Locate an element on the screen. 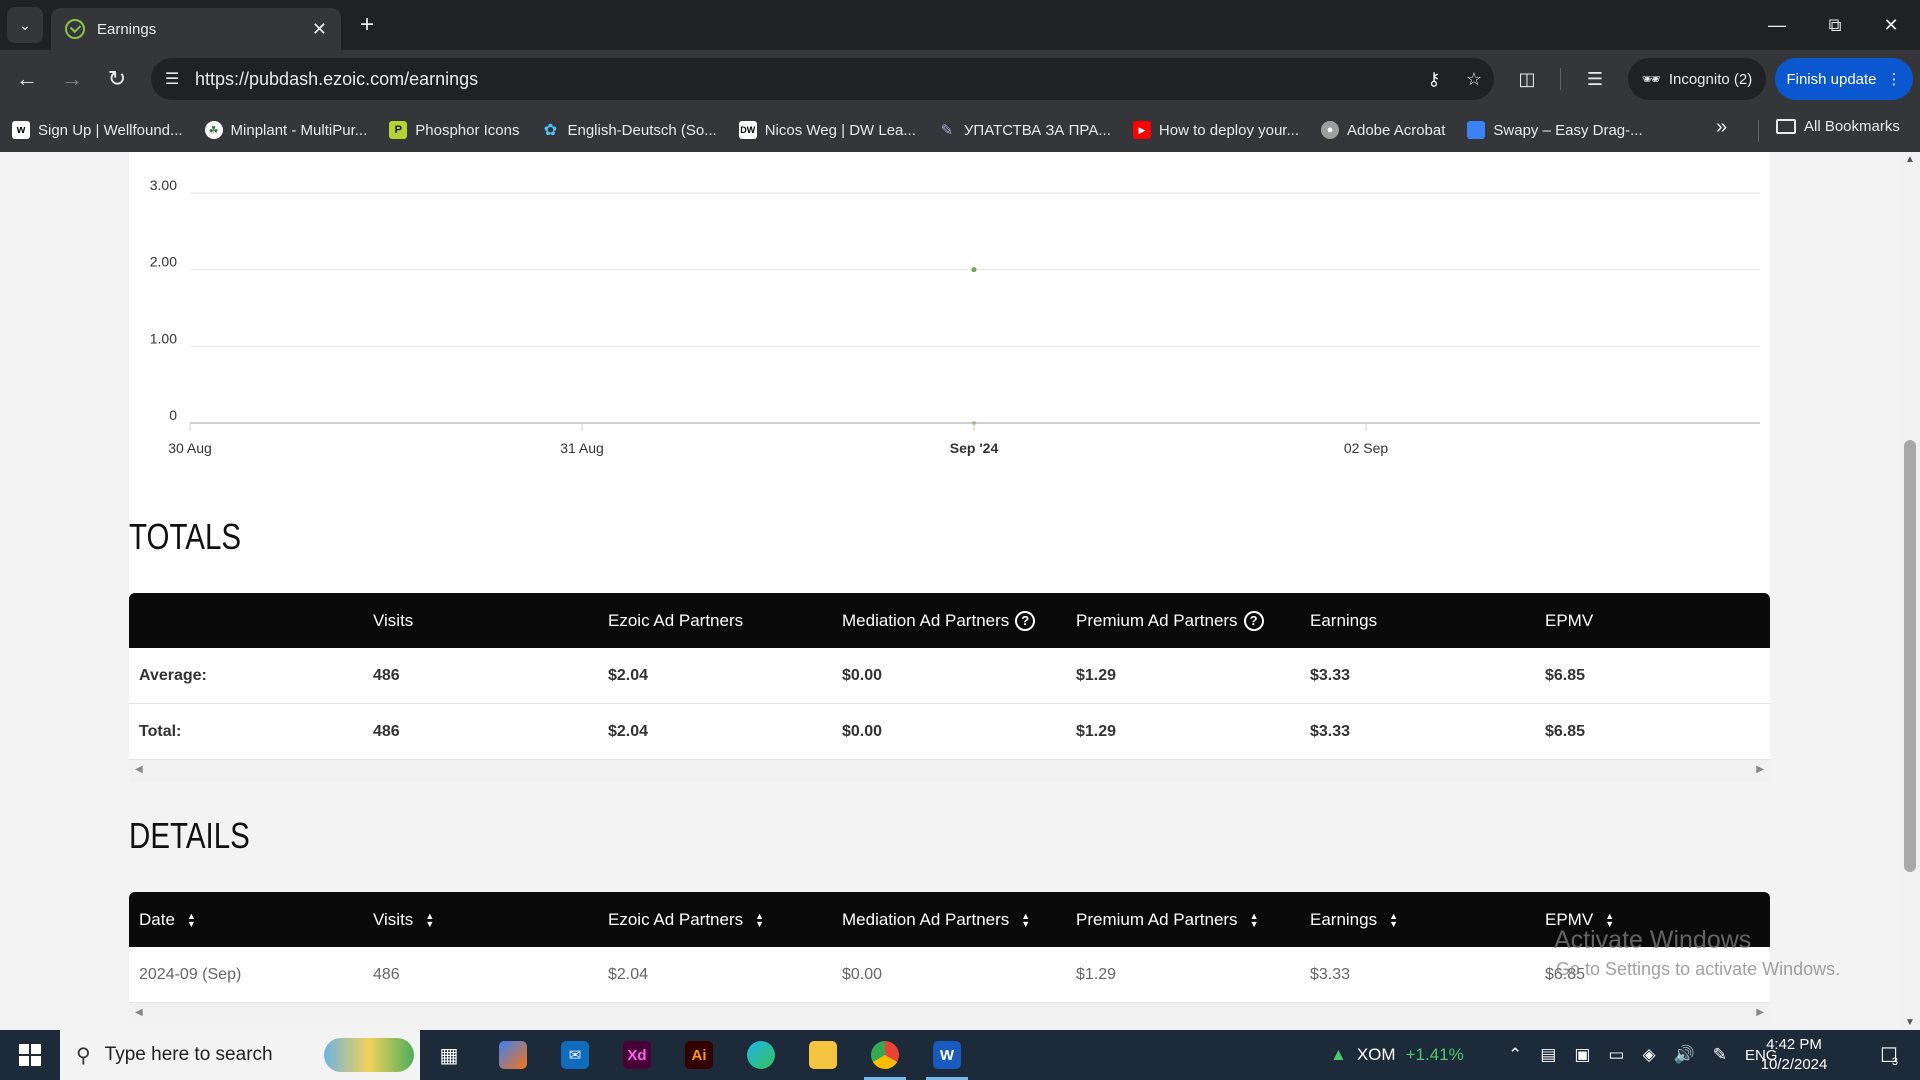  forward-button: → is located at coordinates (72, 79).